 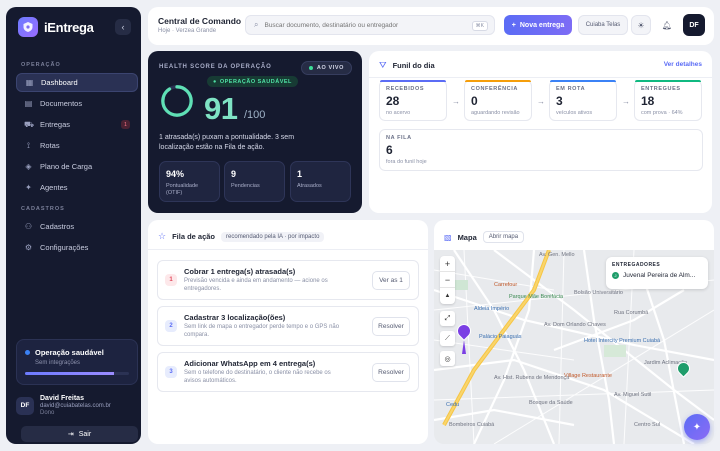 What do you see at coordinates (77, 247) in the screenshot?
I see `sidebar-item-configuracoes: ⚙ Configurações` at bounding box center [77, 247].